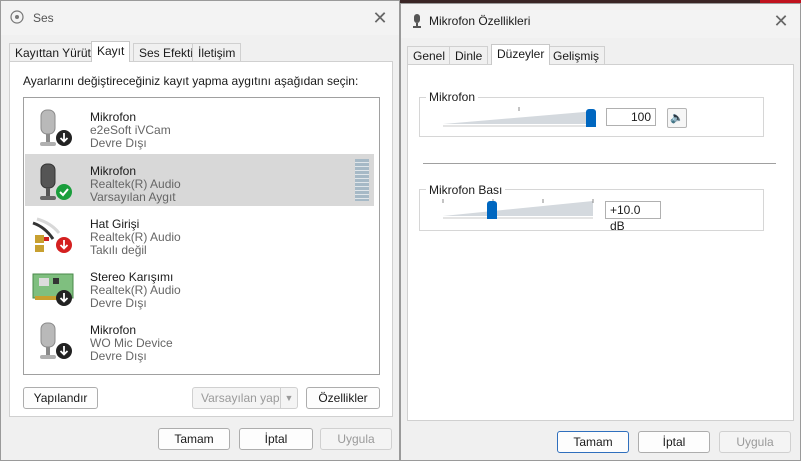  I want to click on title-bar: Ses ✕, so click(200, 18).